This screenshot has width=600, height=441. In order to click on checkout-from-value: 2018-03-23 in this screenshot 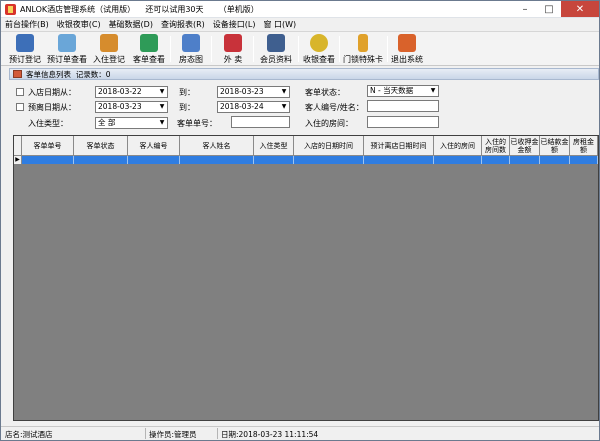, I will do `click(120, 106)`.